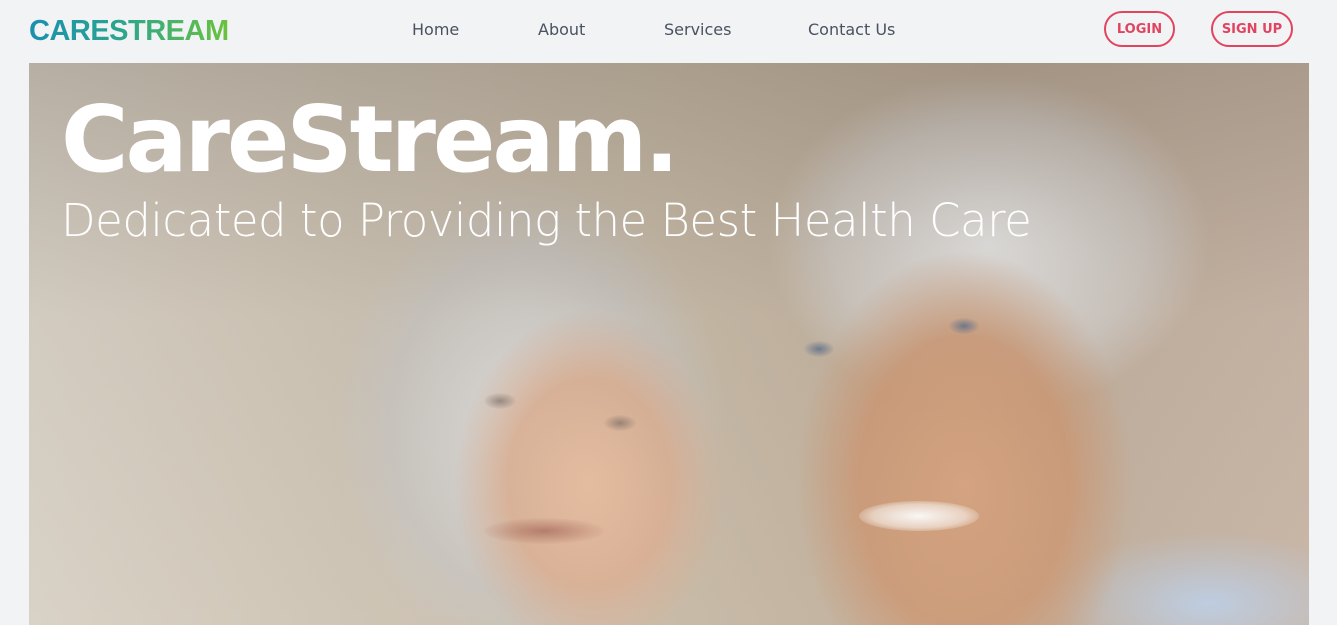  I want to click on nav-link-services: Services, so click(697, 29).